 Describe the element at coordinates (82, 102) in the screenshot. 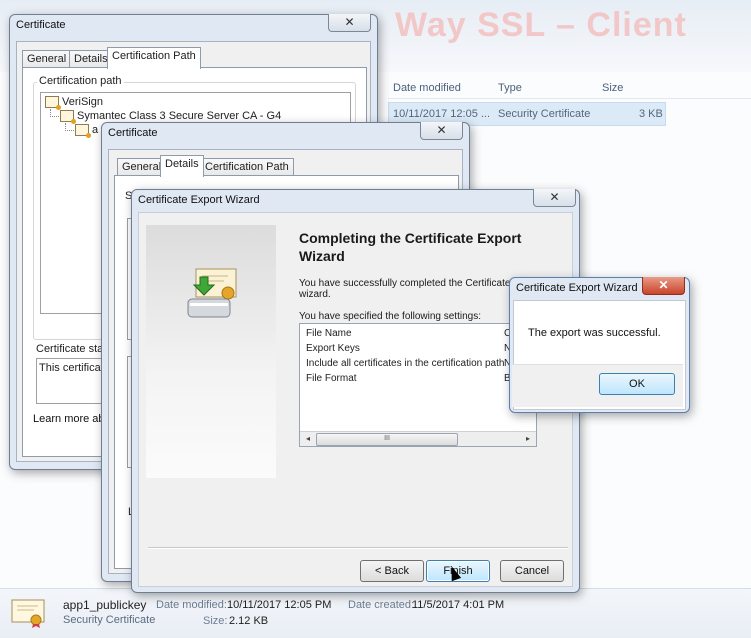

I see `tree-node-label: VeriSign` at that location.